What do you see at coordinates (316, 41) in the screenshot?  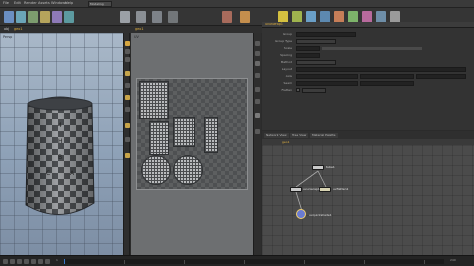 I see `group-type-menu` at bounding box center [316, 41].